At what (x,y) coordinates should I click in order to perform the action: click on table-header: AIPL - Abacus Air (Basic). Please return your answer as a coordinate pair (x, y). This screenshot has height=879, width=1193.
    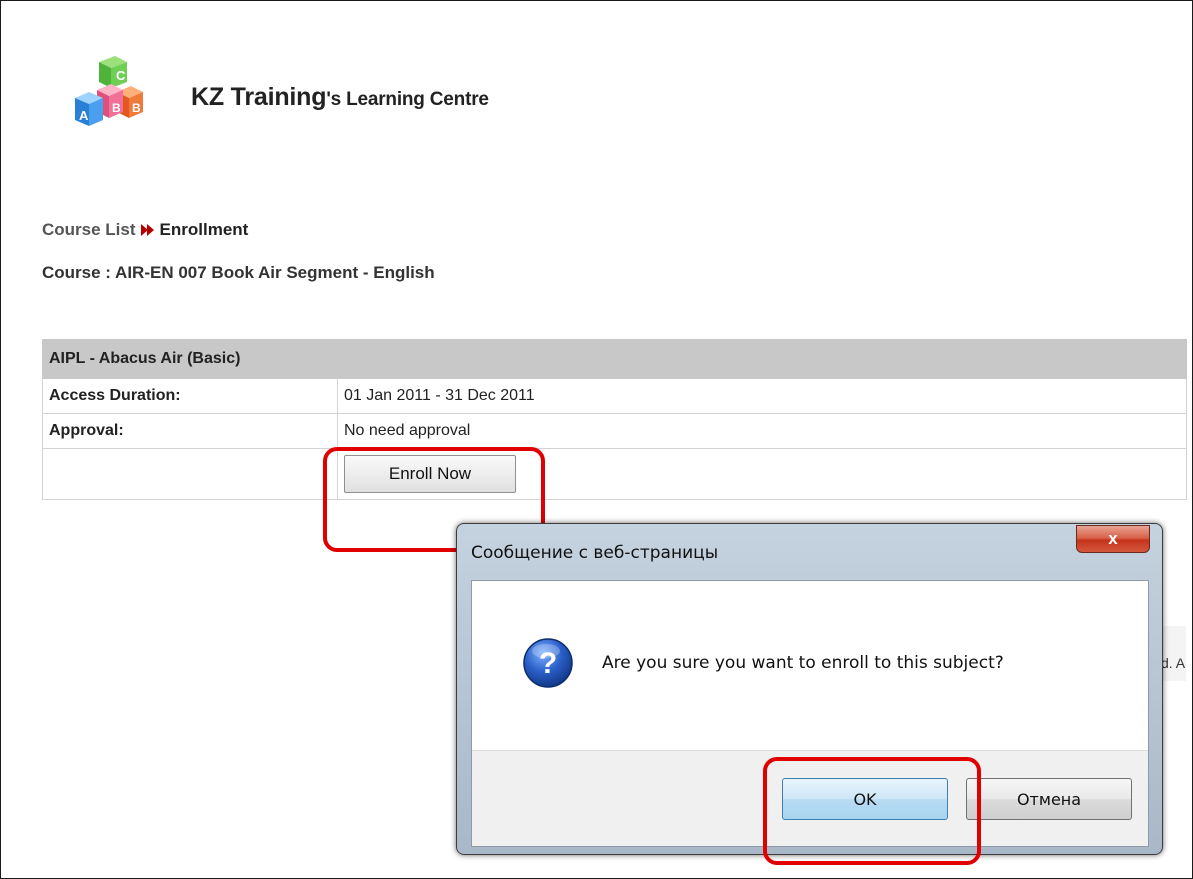
    Looking at the image, I should click on (614, 359).